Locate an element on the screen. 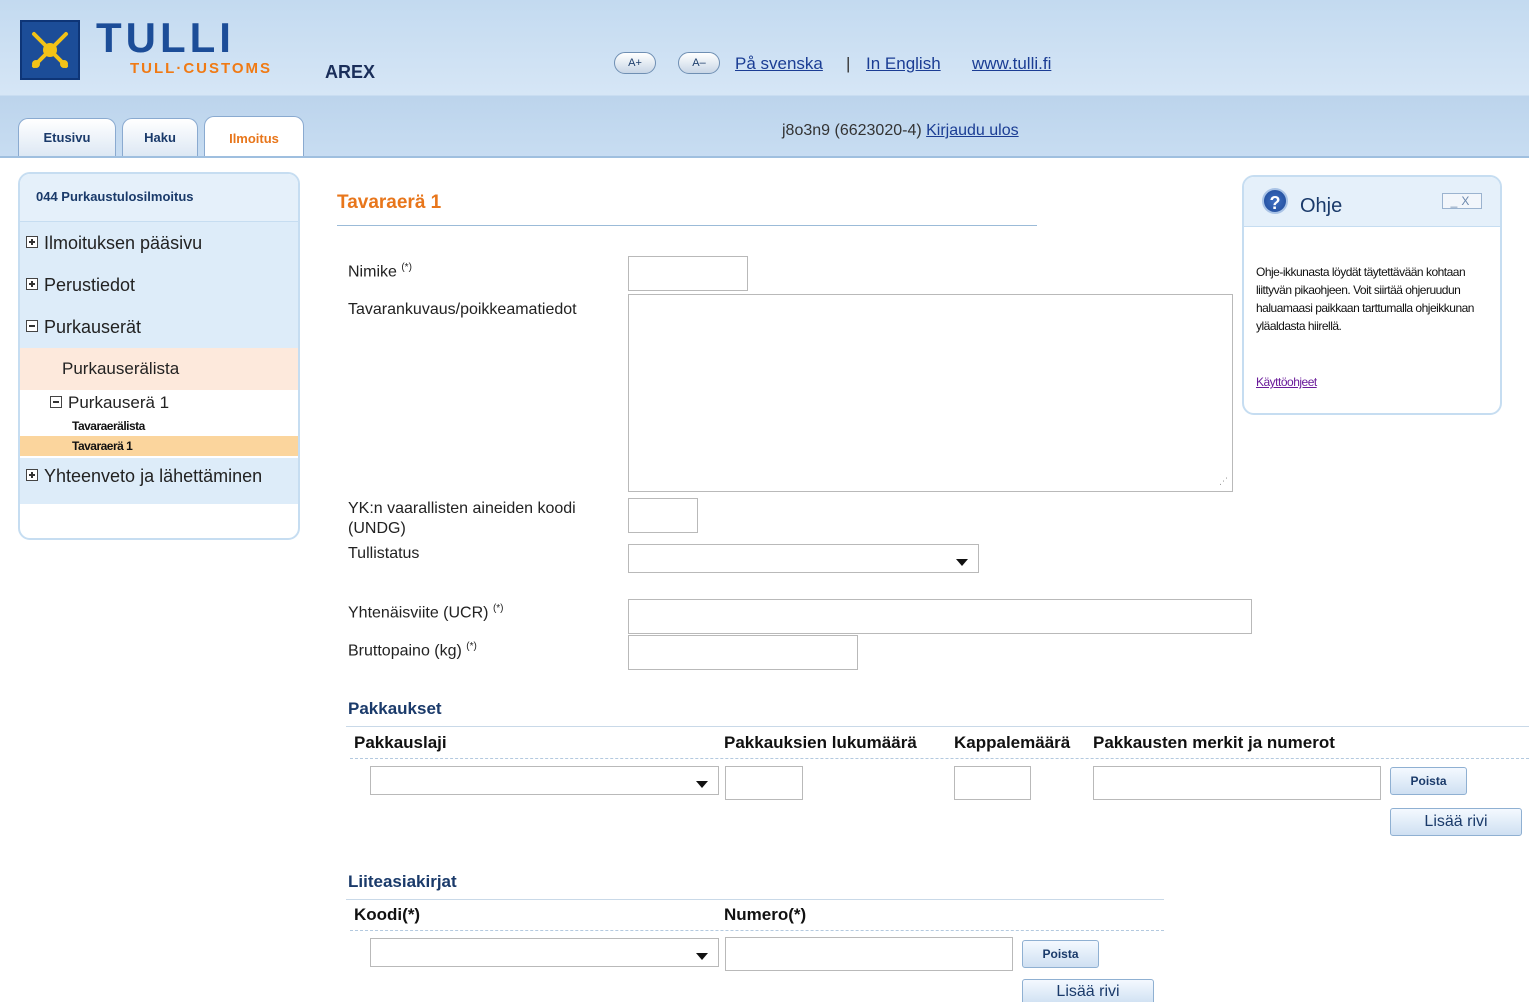 The height and width of the screenshot is (1002, 1529). english-link: In English is located at coordinates (903, 64).